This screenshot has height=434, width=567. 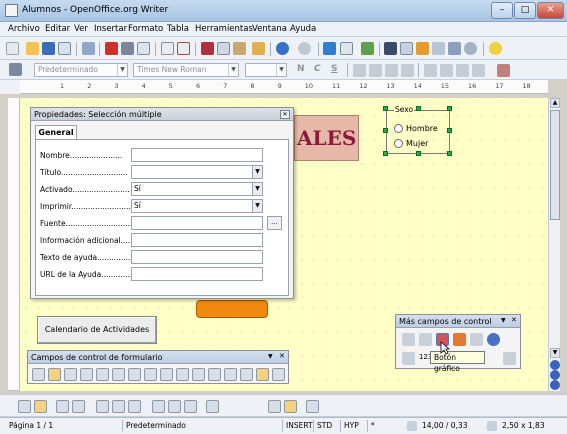 What do you see at coordinates (359, 70) in the screenshot?
I see `align-left-icon` at bounding box center [359, 70].